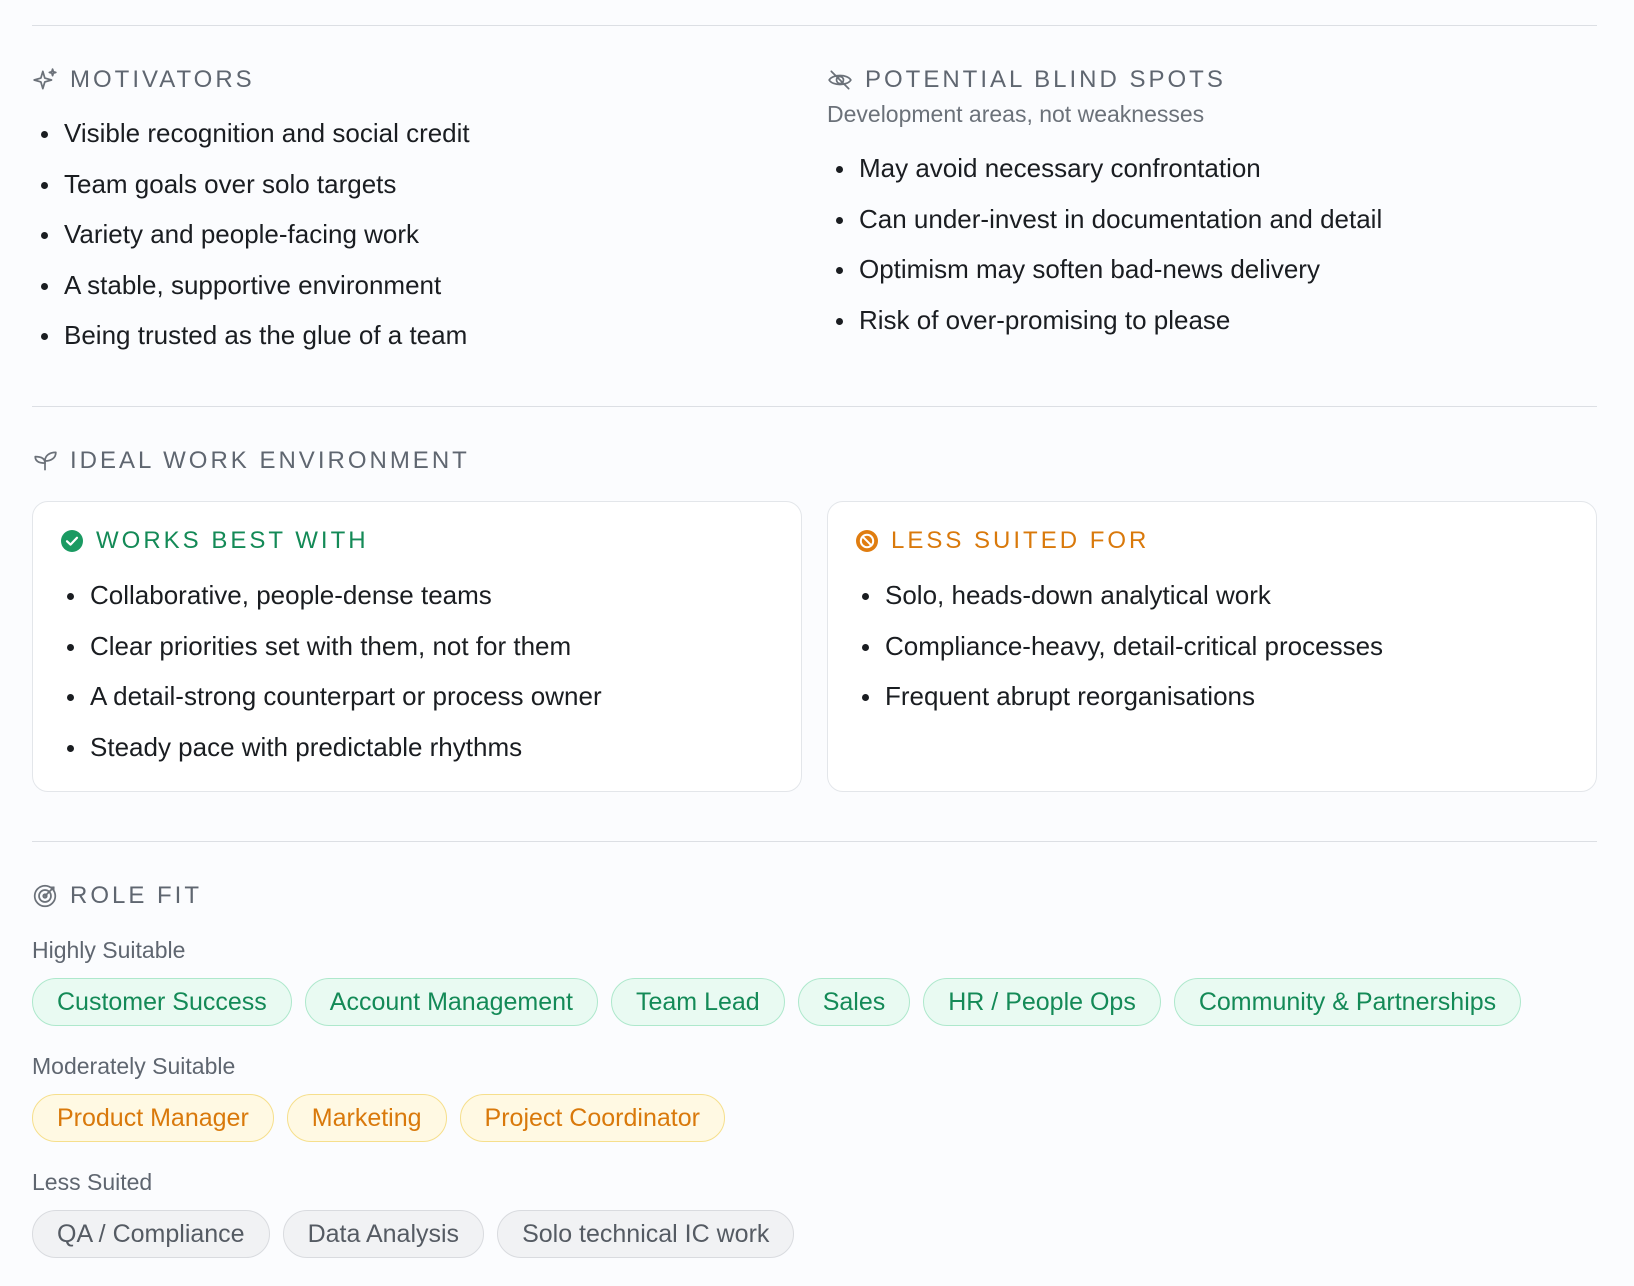  Describe the element at coordinates (867, 541) in the screenshot. I see `prohibited-icon` at that location.